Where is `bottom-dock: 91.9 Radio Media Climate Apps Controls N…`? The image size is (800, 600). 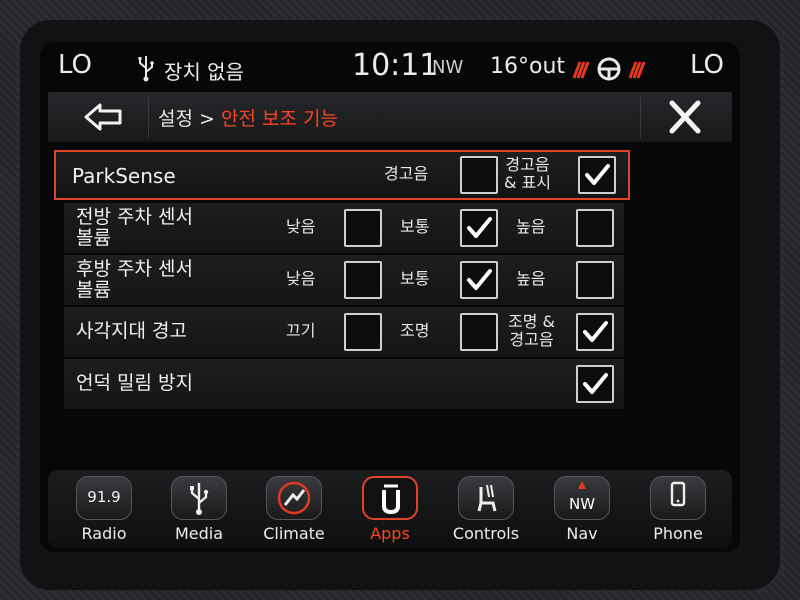
bottom-dock: 91.9 Radio Media Climate Apps Controls N… is located at coordinates (390, 509).